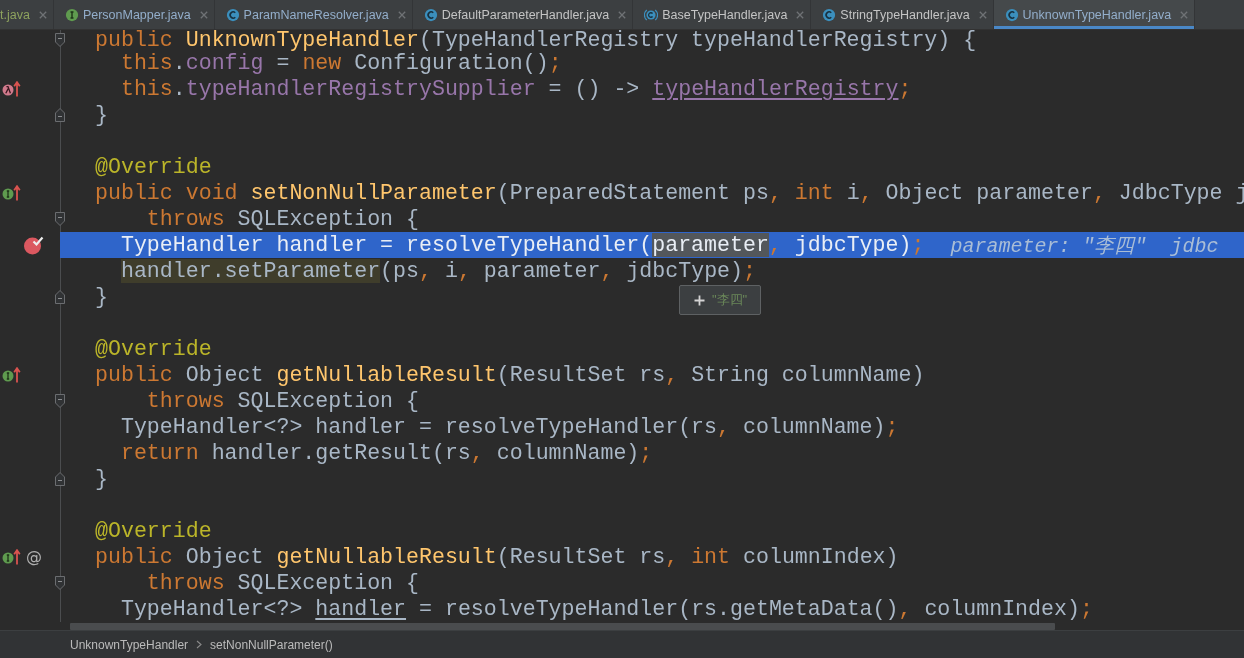 This screenshot has width=1244, height=658. I want to click on editor-tab: DefaultParameterHandler.java, so click(523, 14).